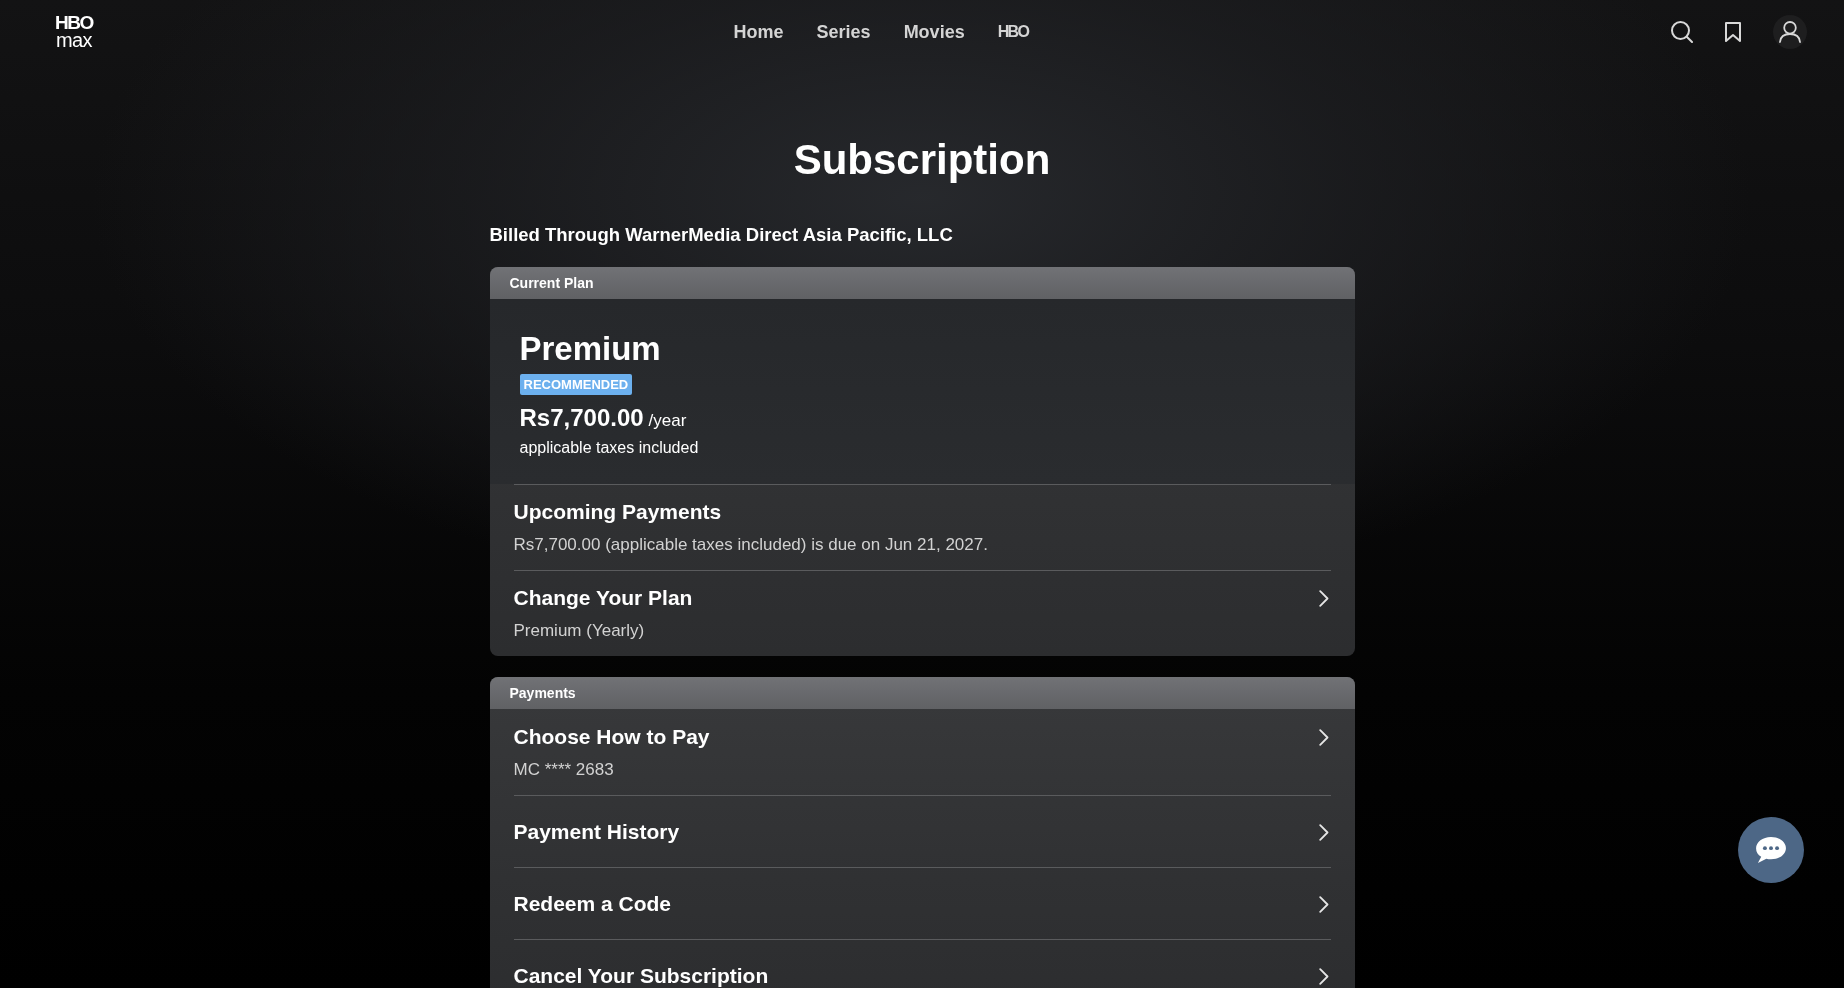 This screenshot has height=988, width=1844. Describe the element at coordinates (590, 349) in the screenshot. I see `plan-name: Premium` at that location.